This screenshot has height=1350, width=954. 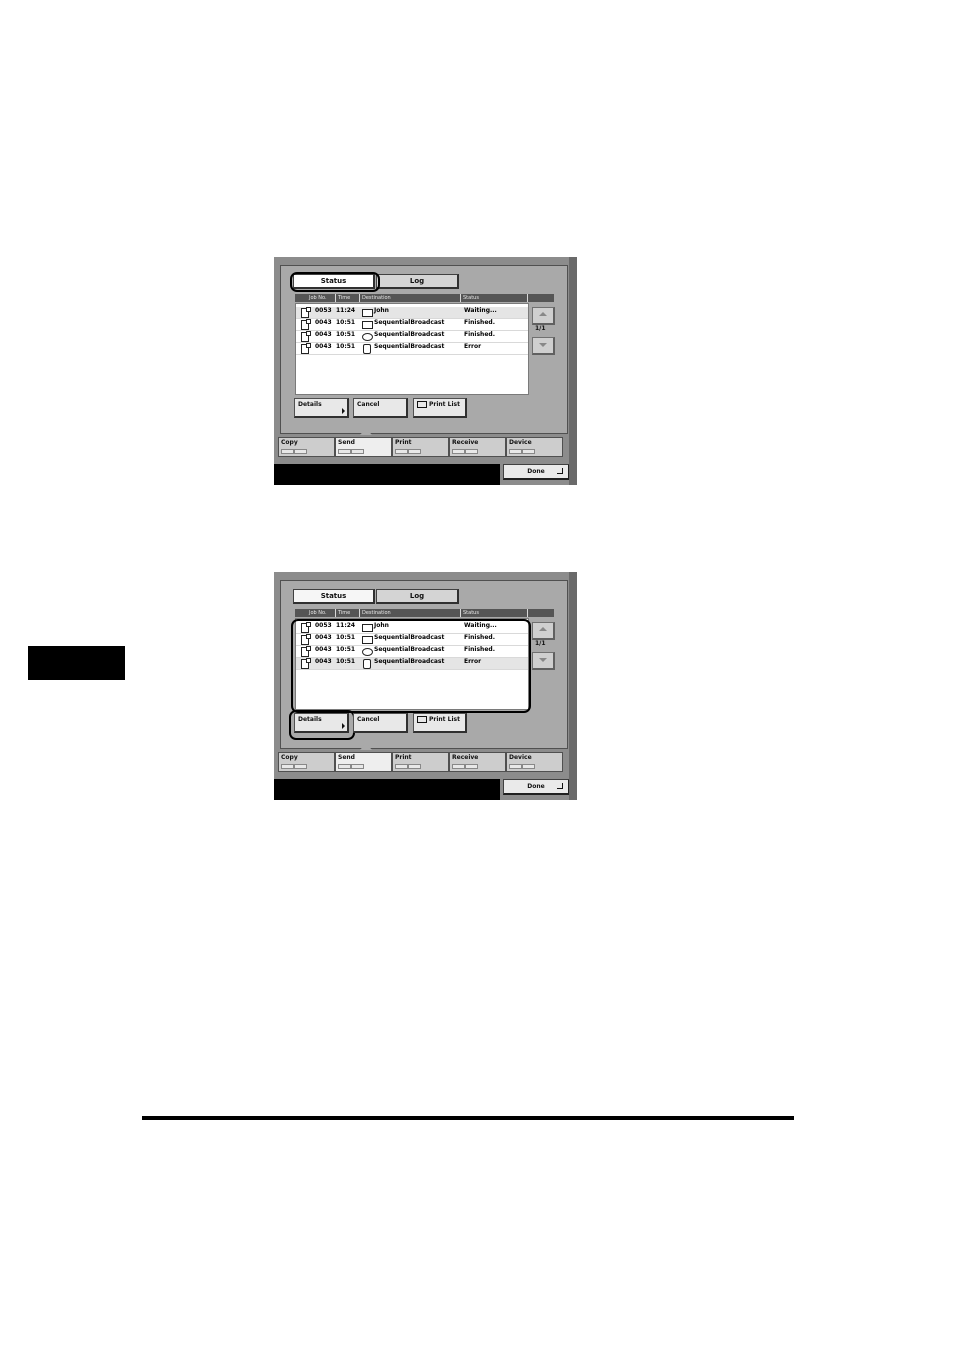 I want to click on panel-edge, so click(x=573, y=371).